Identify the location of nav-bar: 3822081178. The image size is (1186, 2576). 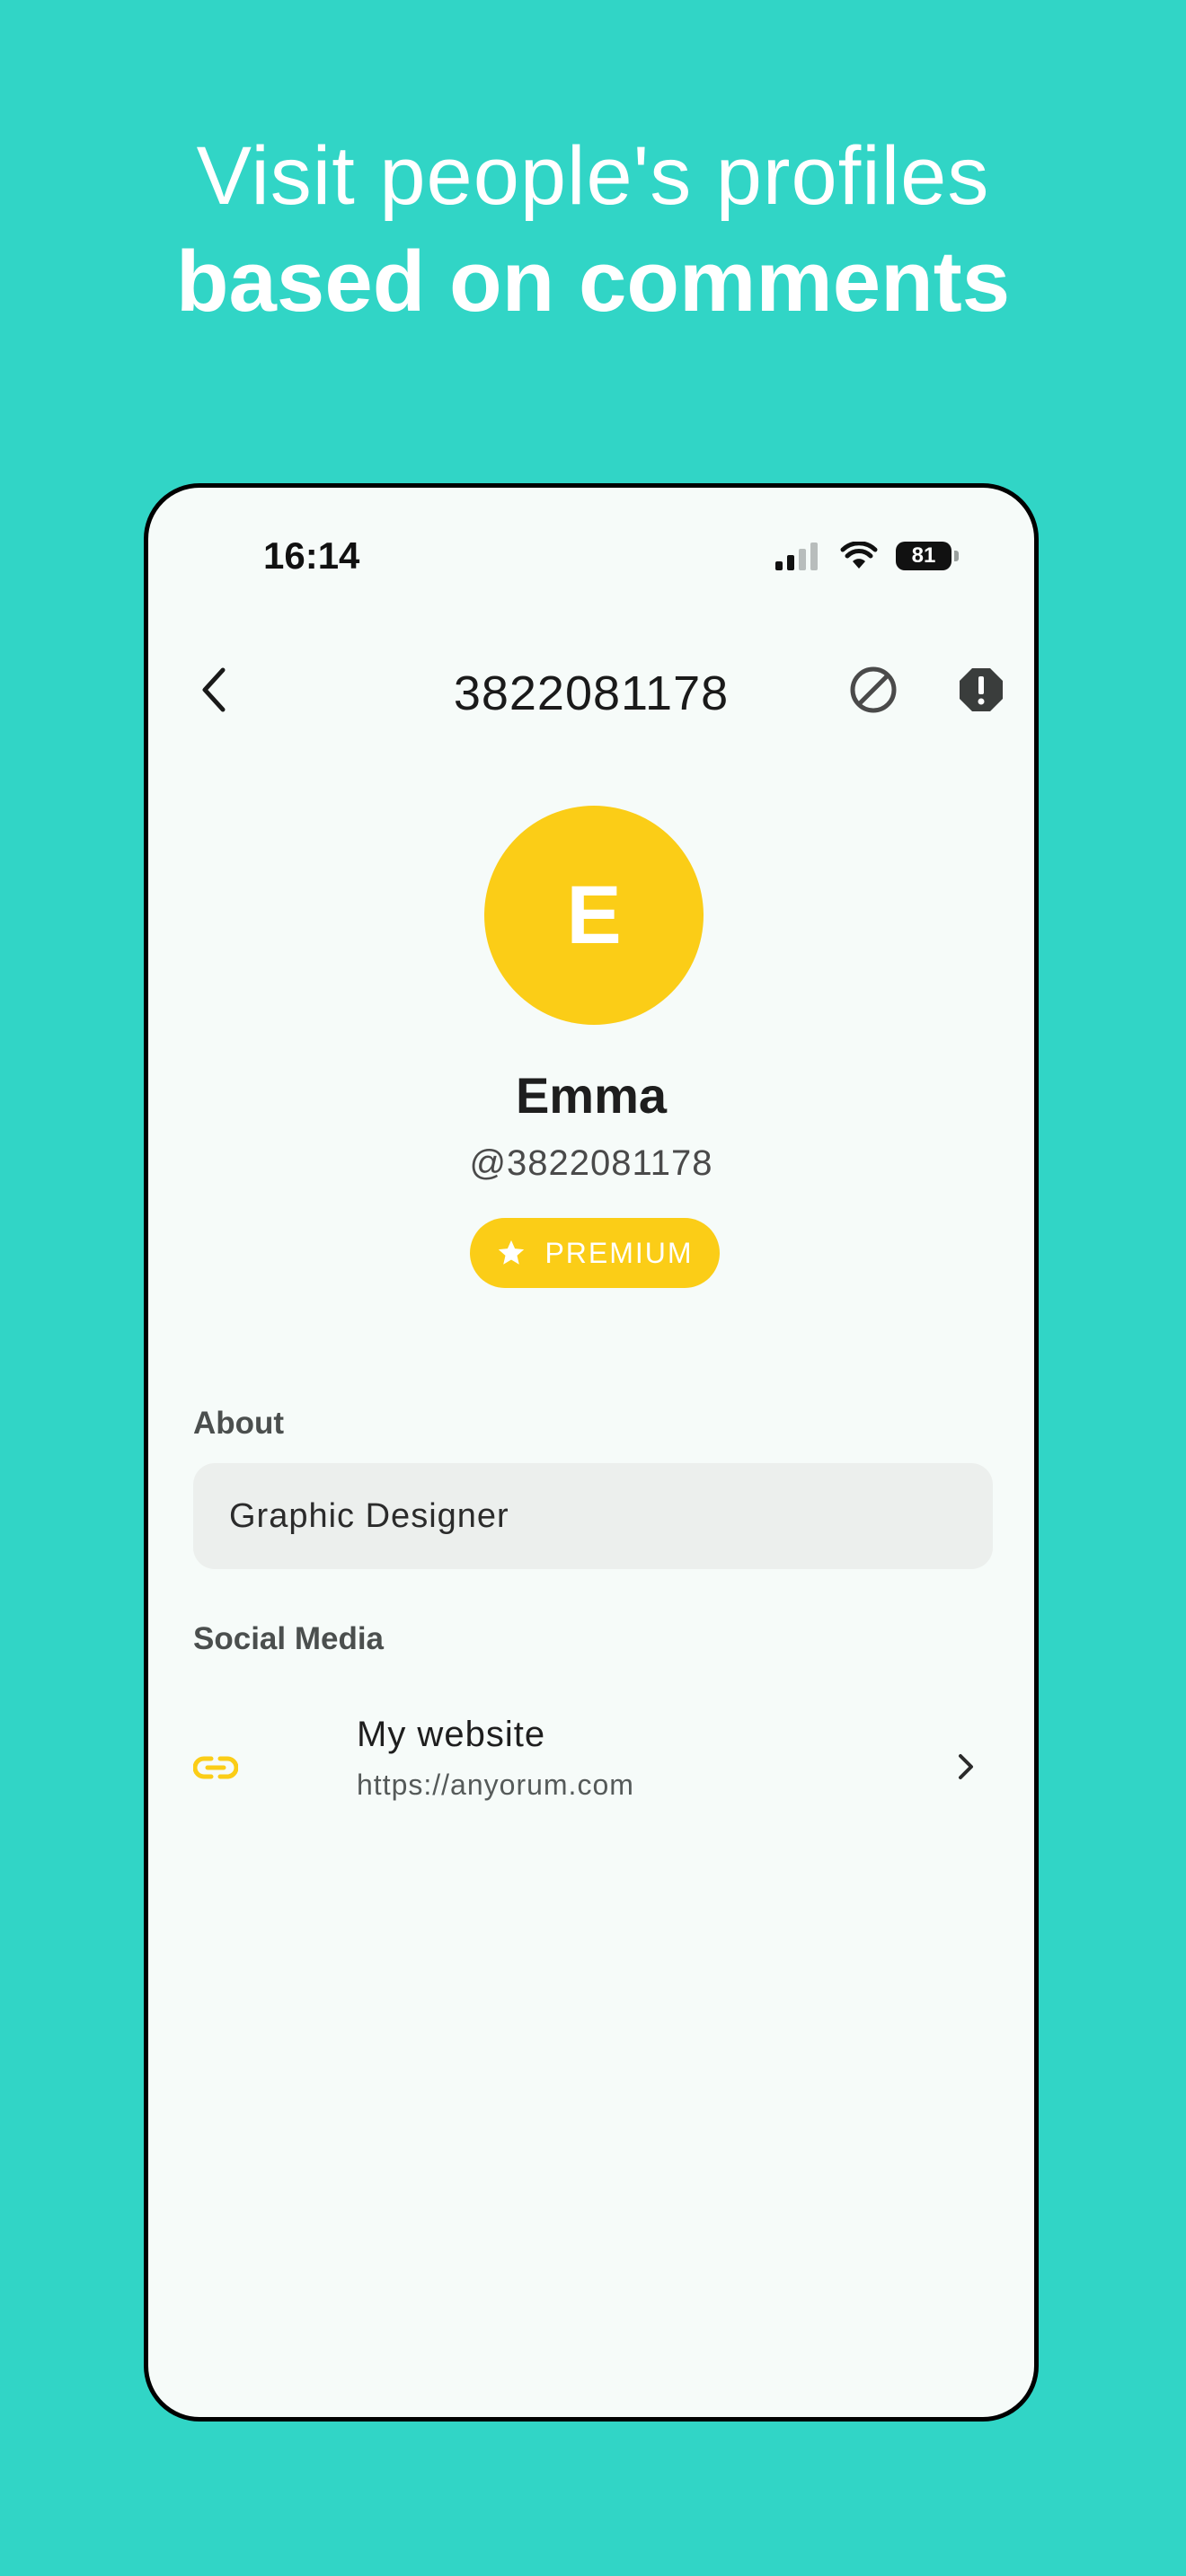
(591, 689).